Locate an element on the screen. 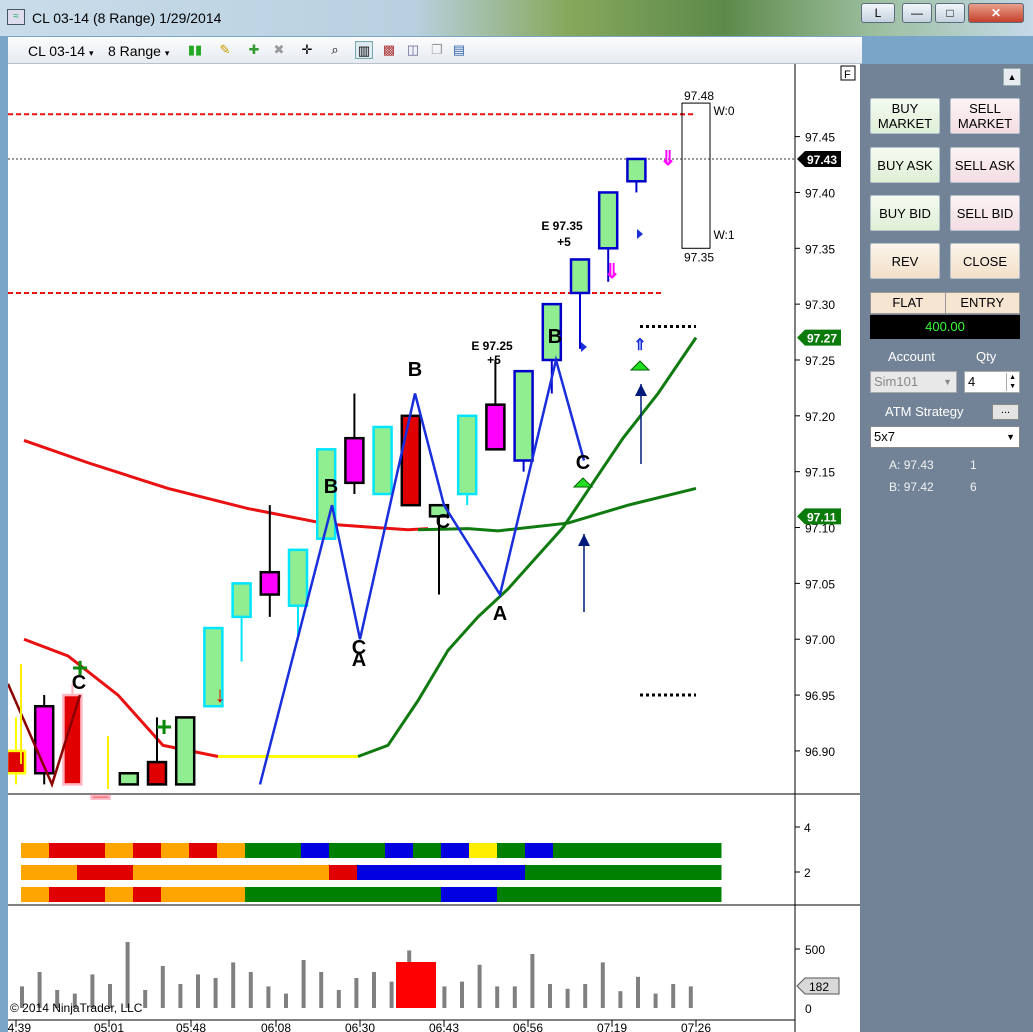 This screenshot has height=1032, width=1033. green-ma-tag-text: 97.27 is located at coordinates (822, 339).